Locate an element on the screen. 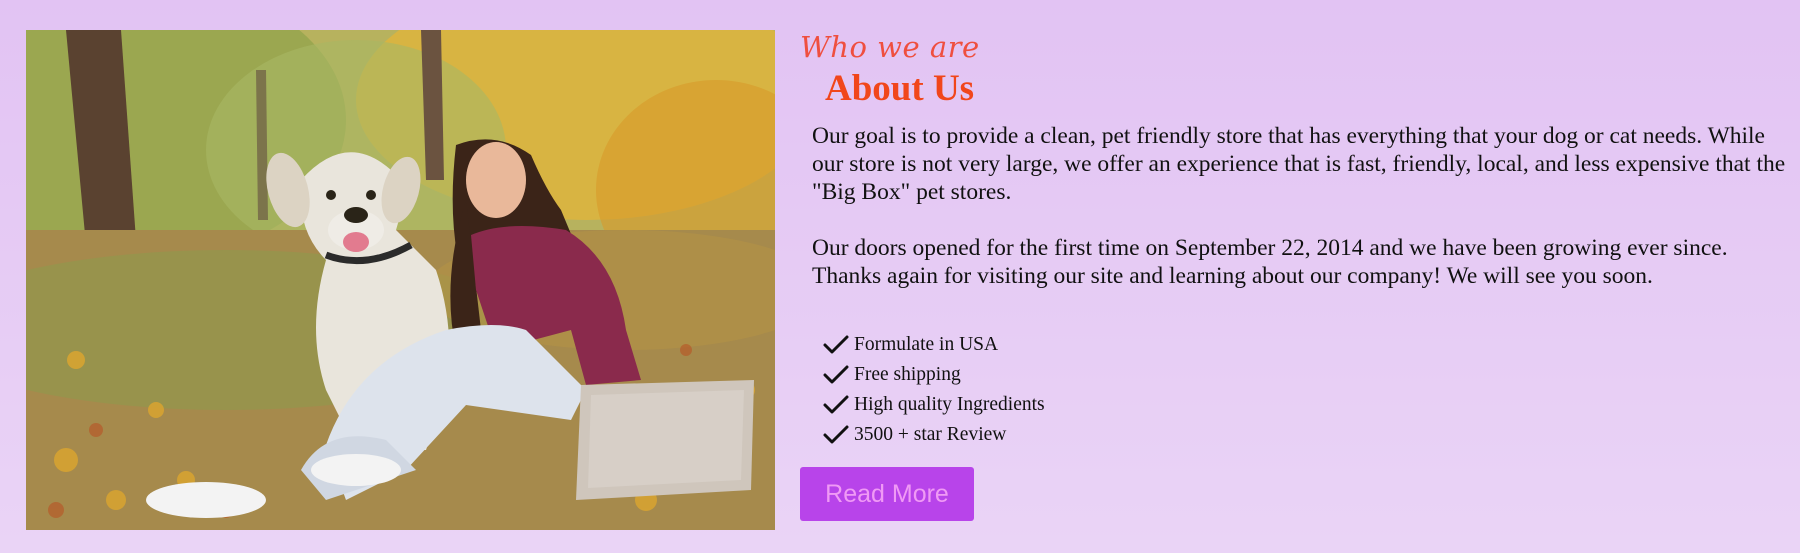  feature-item: 3500 + star Review is located at coordinates (933, 435).